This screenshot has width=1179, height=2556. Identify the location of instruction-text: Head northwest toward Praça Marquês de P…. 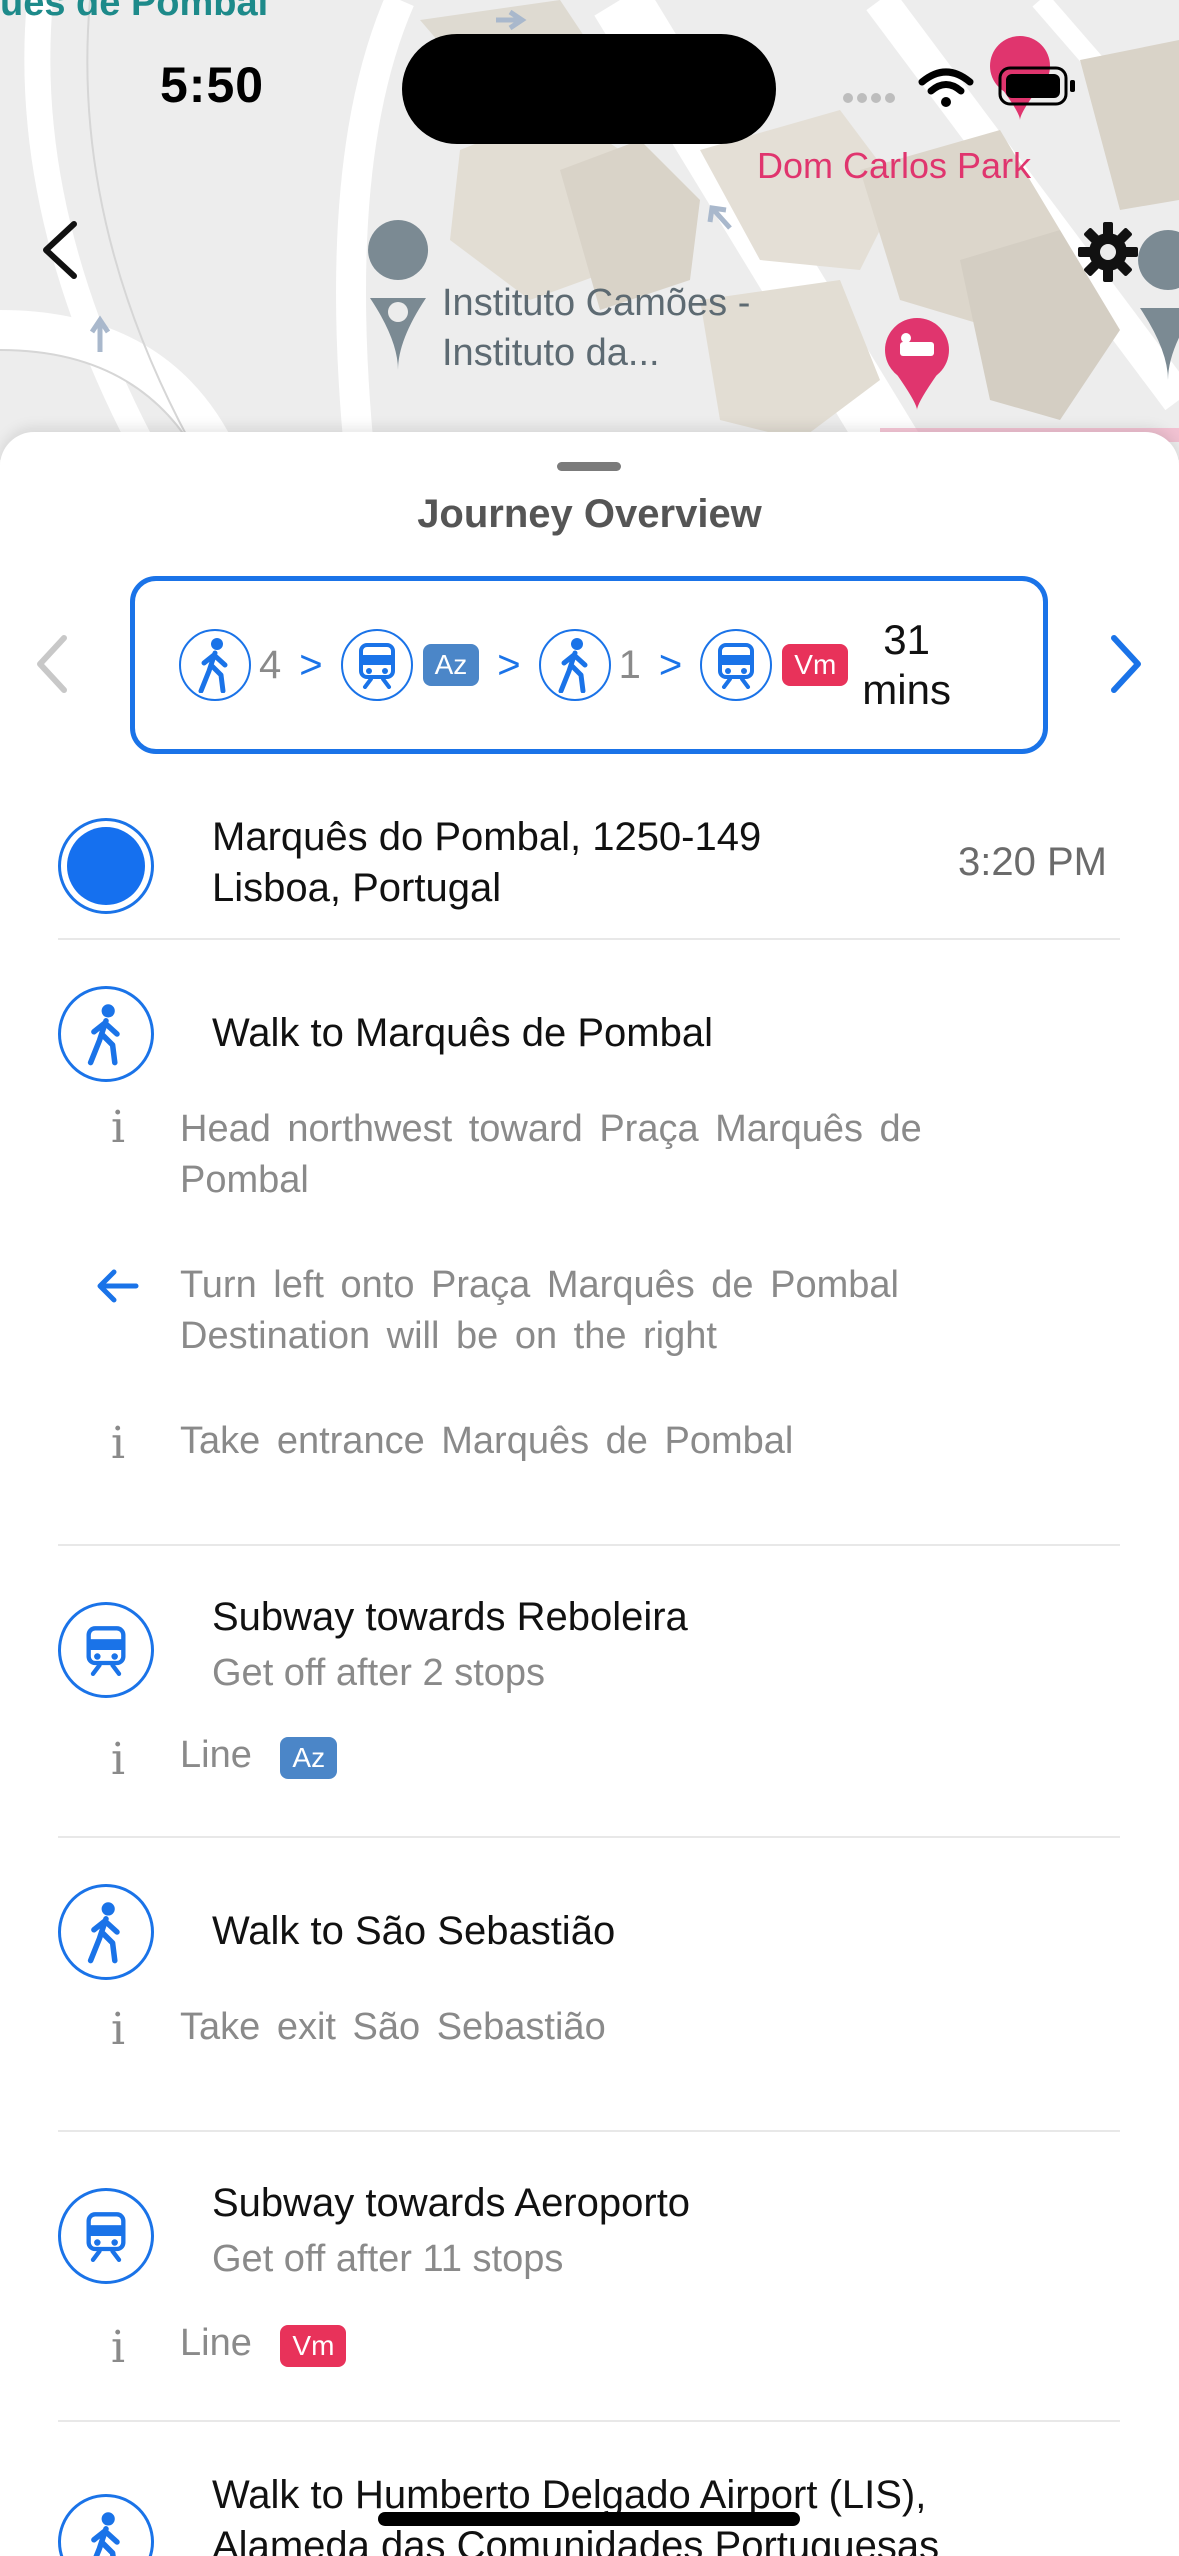
(630, 1155).